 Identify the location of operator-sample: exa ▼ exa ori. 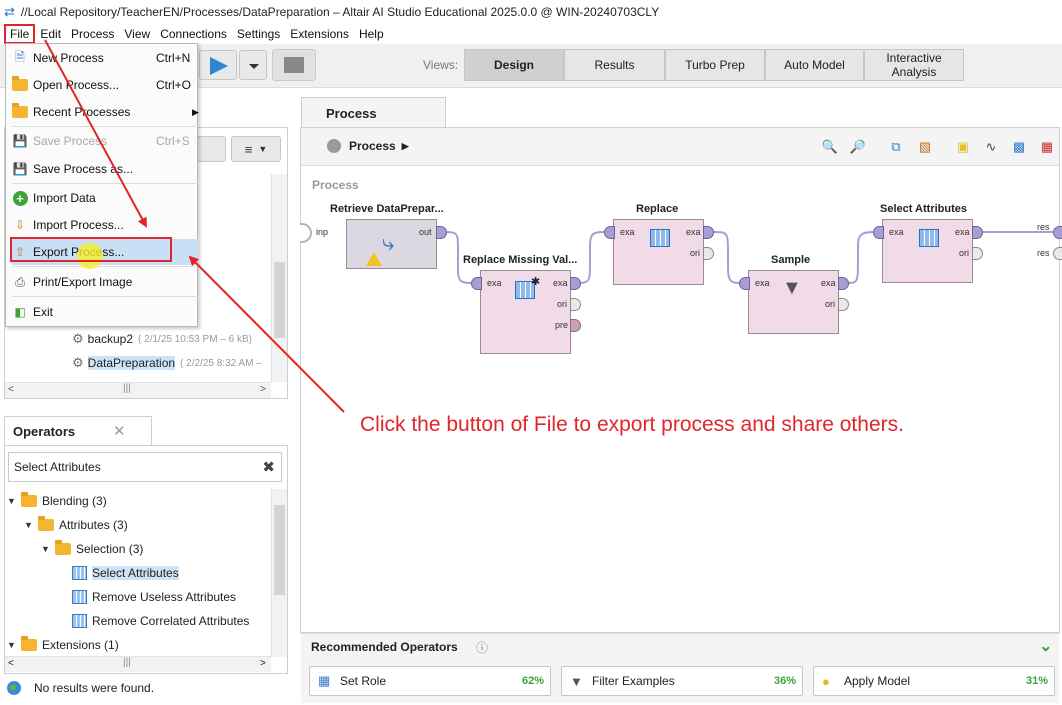
(793, 302).